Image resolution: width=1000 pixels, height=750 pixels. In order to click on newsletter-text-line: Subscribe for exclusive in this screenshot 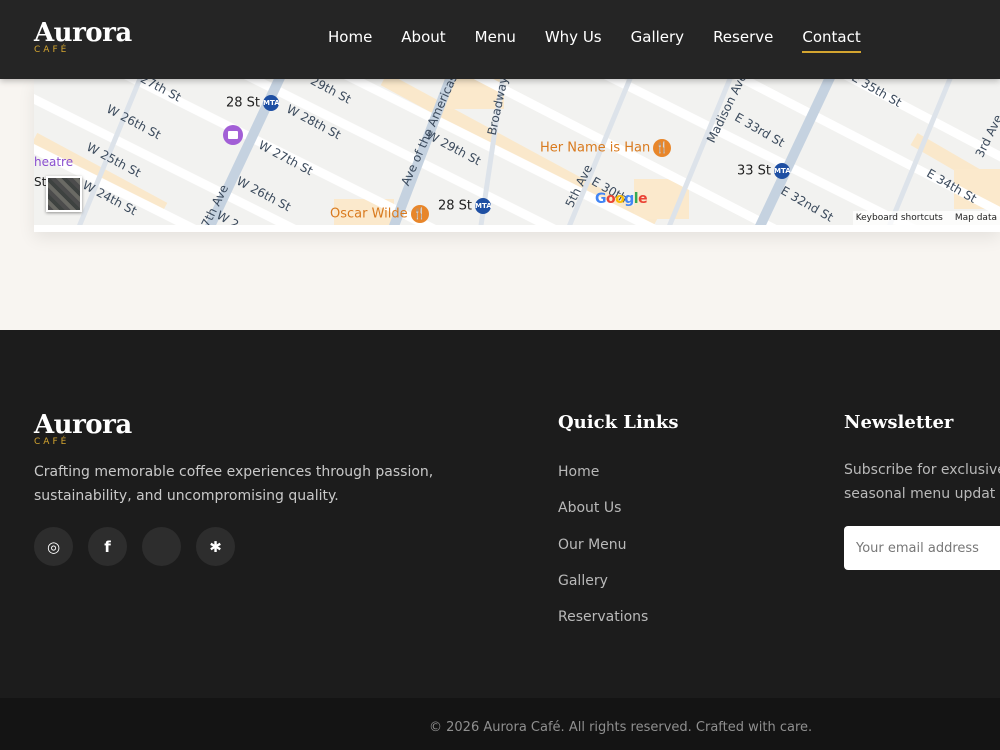, I will do `click(922, 470)`.